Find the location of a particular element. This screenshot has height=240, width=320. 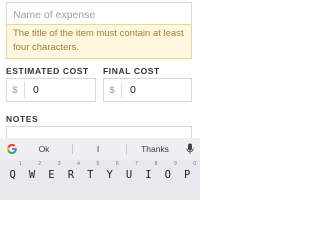

notes-field is located at coordinates (99, 132).